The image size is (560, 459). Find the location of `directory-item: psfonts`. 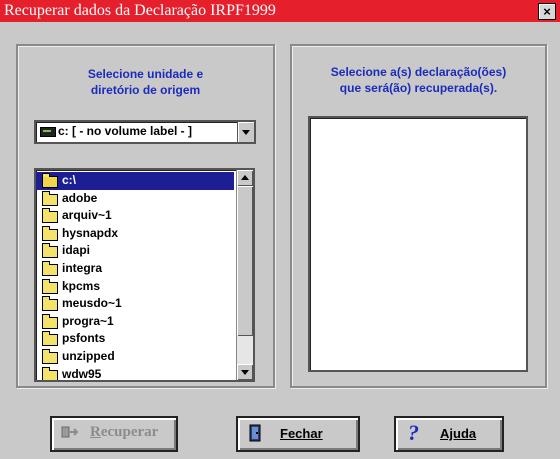

directory-item: psfonts is located at coordinates (135, 339).